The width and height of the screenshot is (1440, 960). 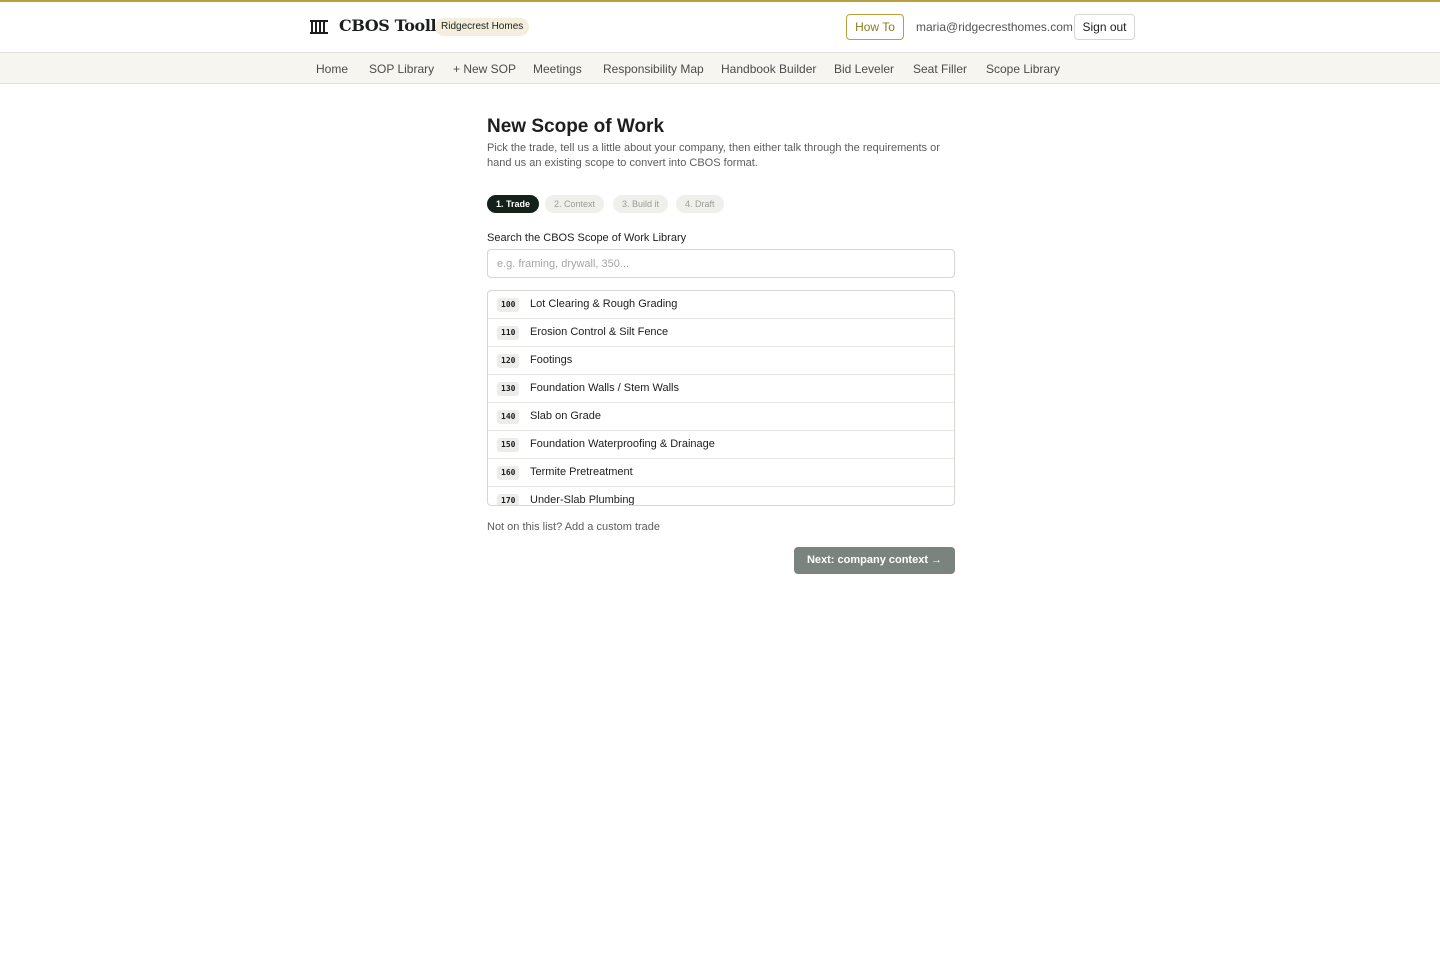 I want to click on page-title: New Scope of Work, so click(x=576, y=126).